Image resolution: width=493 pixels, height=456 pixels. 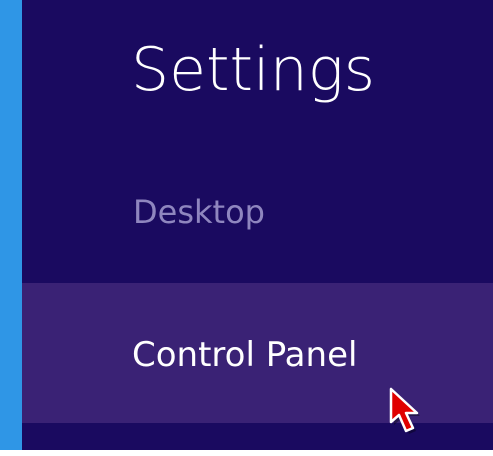 What do you see at coordinates (11, 225) in the screenshot?
I see `accent-edge` at bounding box center [11, 225].